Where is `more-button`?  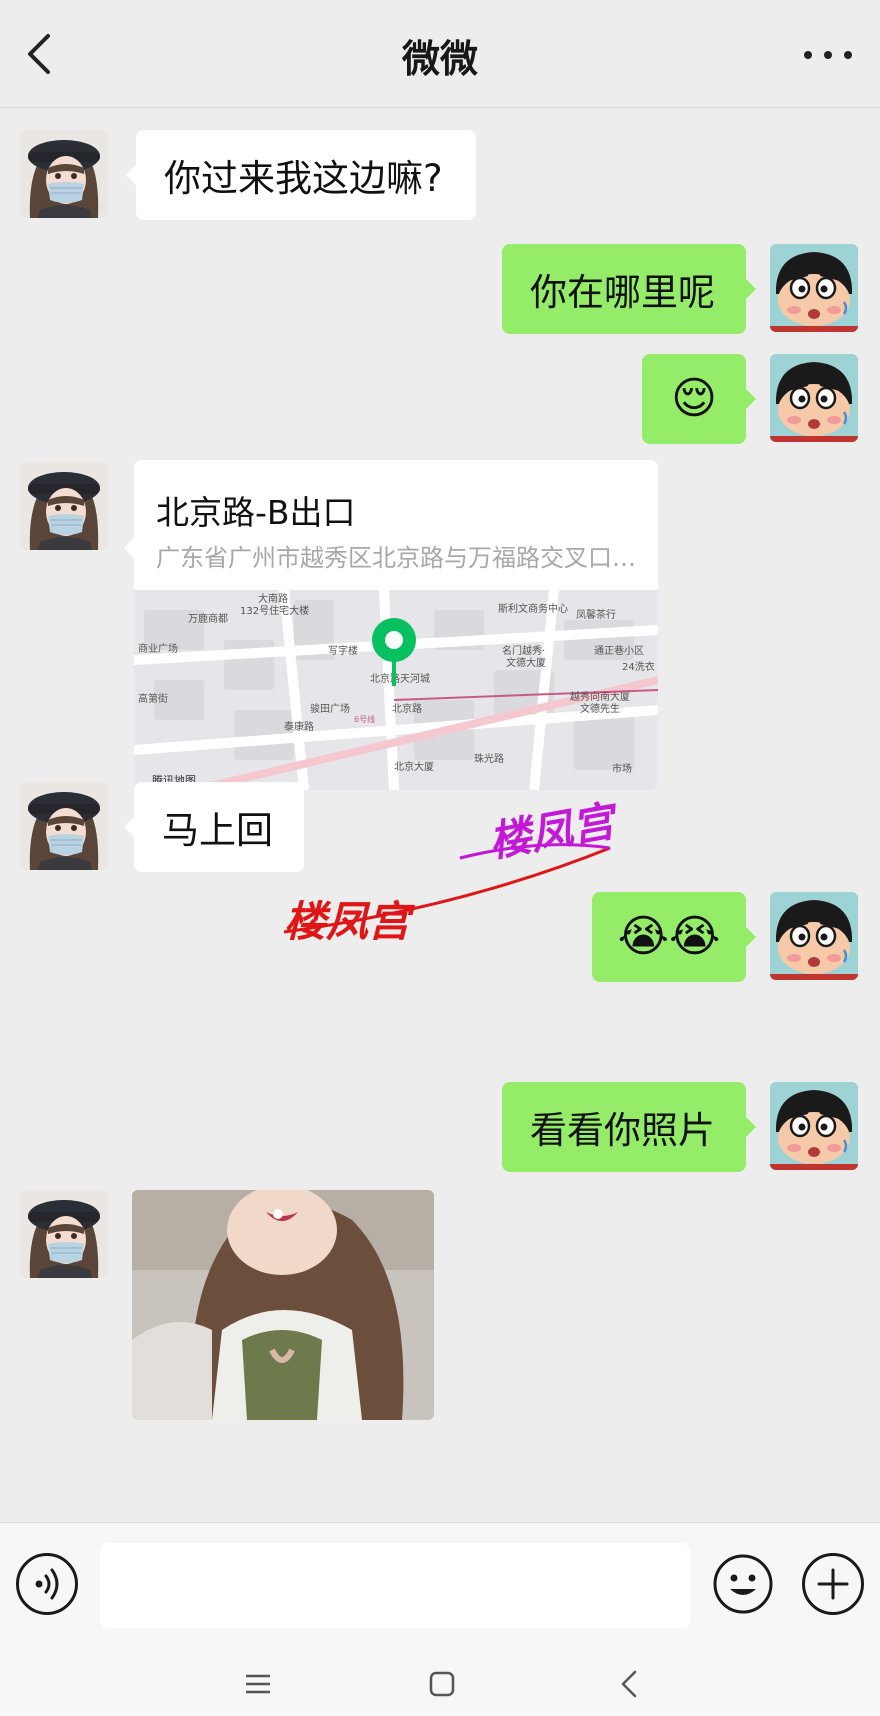
more-button is located at coordinates (828, 55).